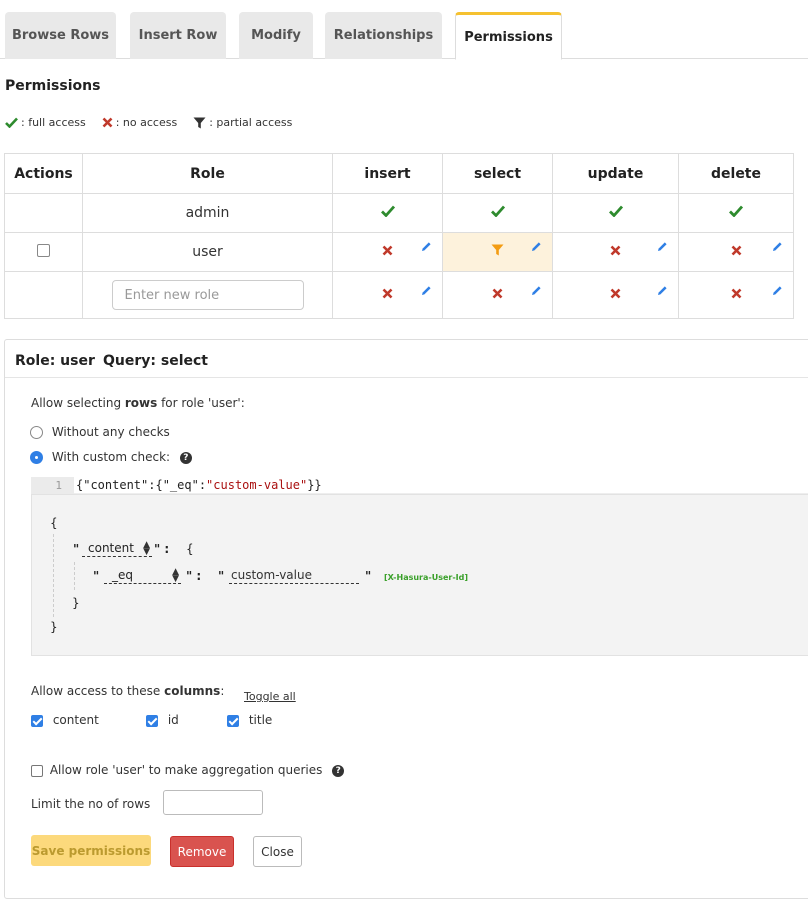 Image resolution: width=808 pixels, height=899 pixels. What do you see at coordinates (233, 720) in the screenshot?
I see `checkbox-title` at bounding box center [233, 720].